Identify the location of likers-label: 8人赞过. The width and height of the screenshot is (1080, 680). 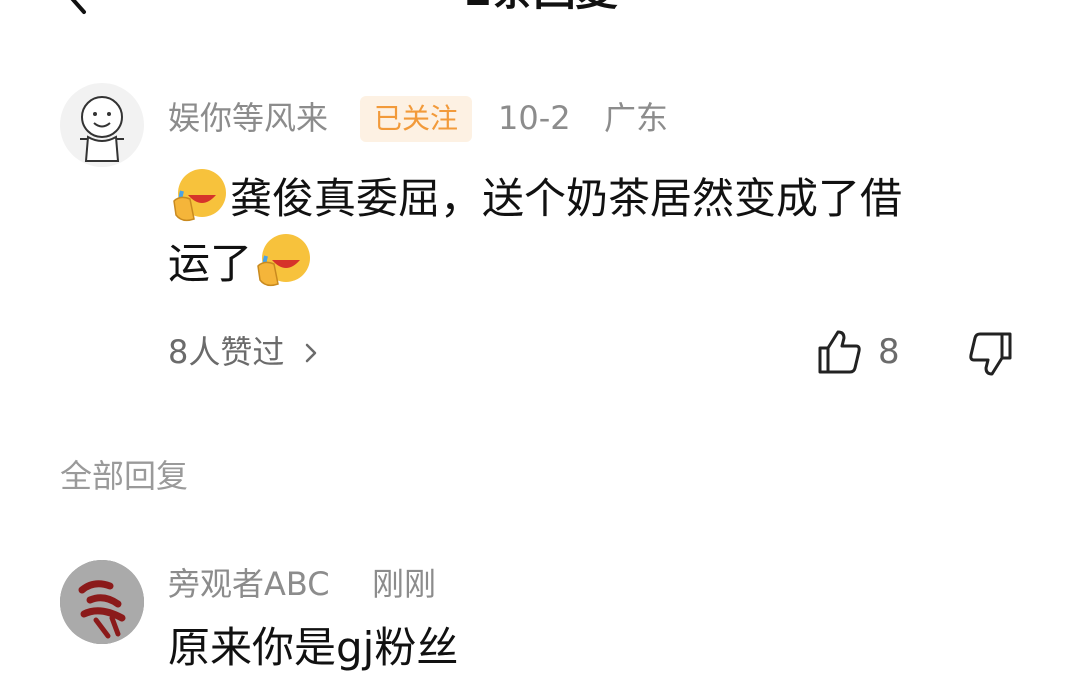
(226, 352).